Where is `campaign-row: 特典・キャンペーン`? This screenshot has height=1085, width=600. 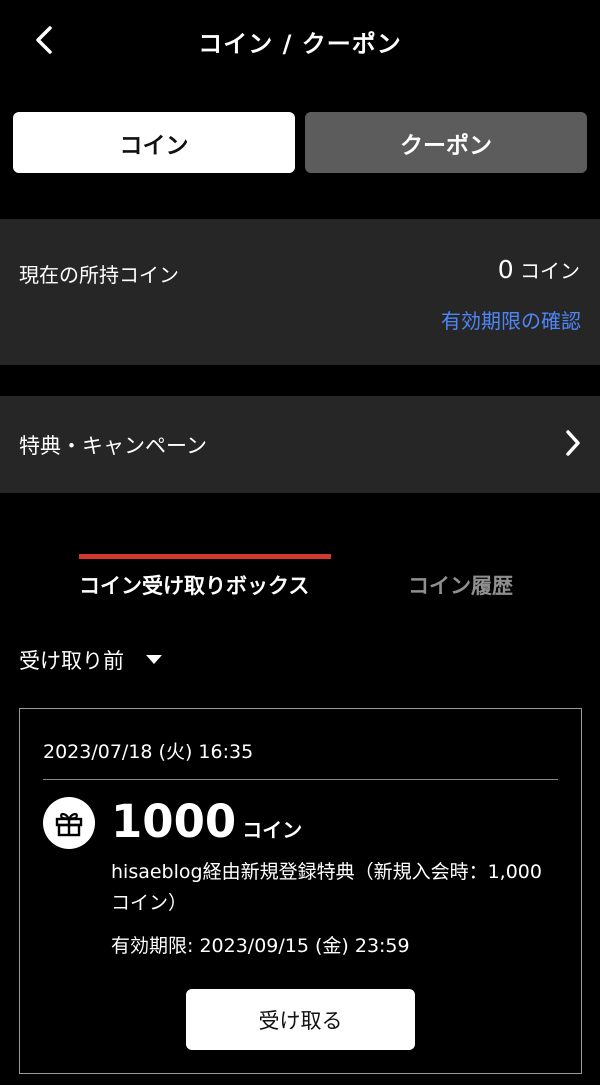
campaign-row: 特典・キャンペーン is located at coordinates (300, 444).